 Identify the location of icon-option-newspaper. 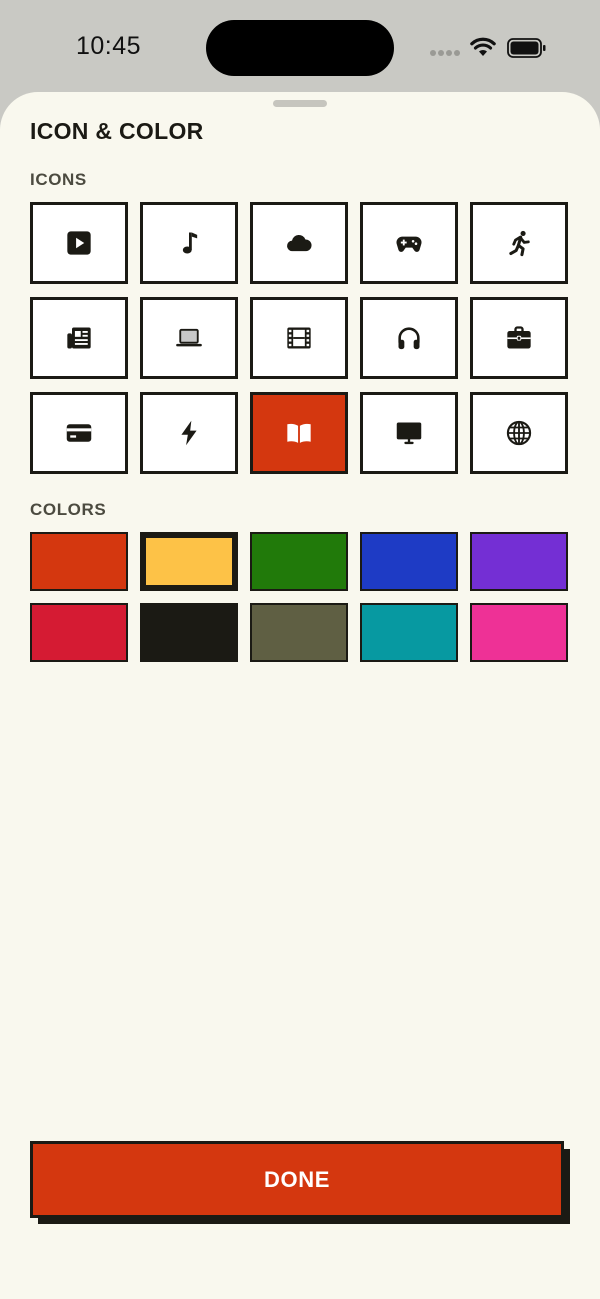
(79, 338).